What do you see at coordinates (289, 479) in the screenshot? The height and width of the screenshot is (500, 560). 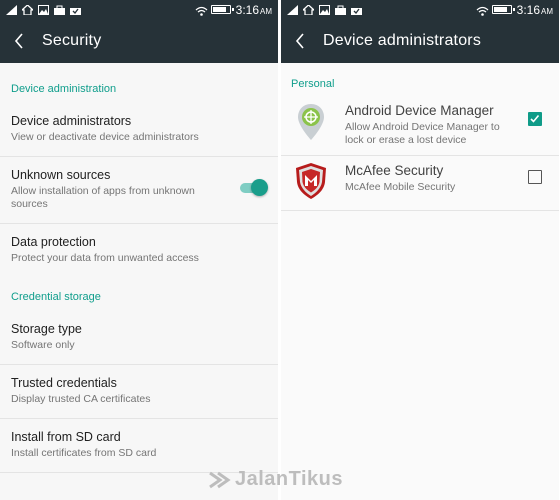 I see `watermark-text: JalanTikus` at bounding box center [289, 479].